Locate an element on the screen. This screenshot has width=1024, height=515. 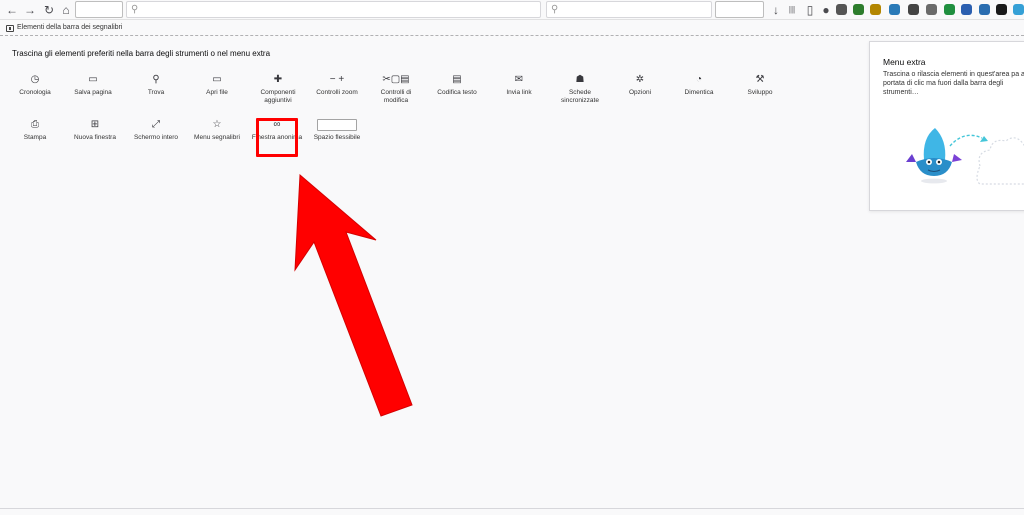
arrow-shape is located at coordinates (353, 295).